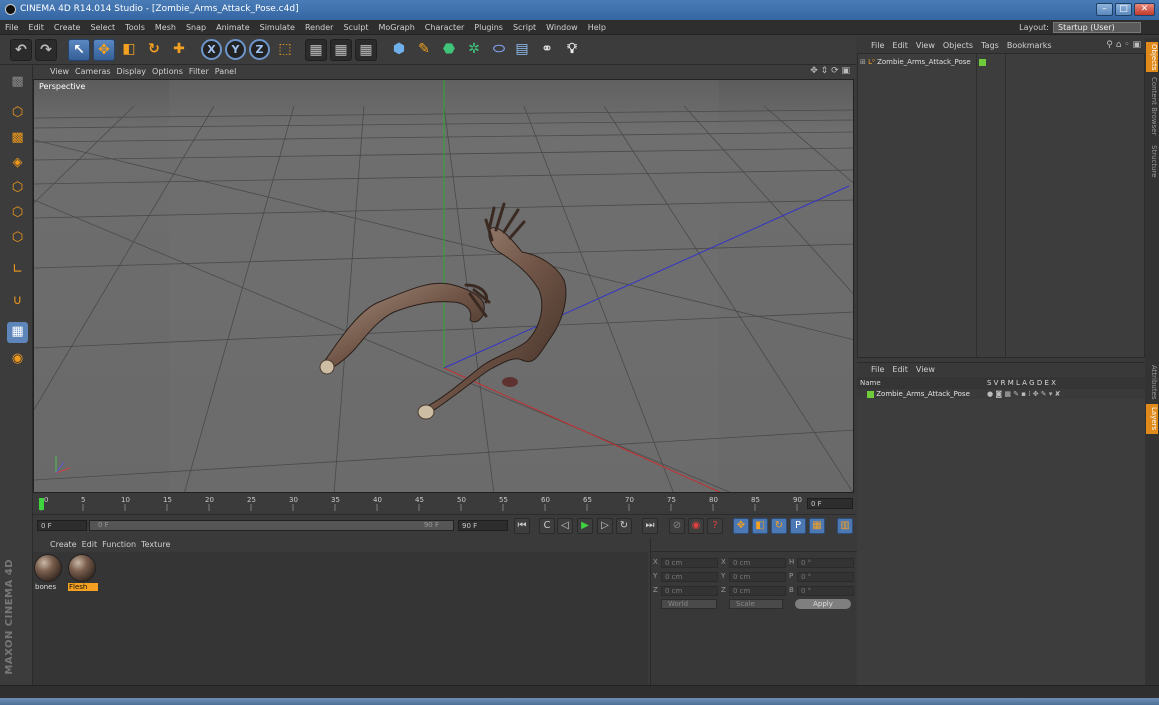 Image resolution: width=1159 pixels, height=705 pixels. What do you see at coordinates (845, 526) in the screenshot?
I see `timeline-window-icon: ▥` at bounding box center [845, 526].